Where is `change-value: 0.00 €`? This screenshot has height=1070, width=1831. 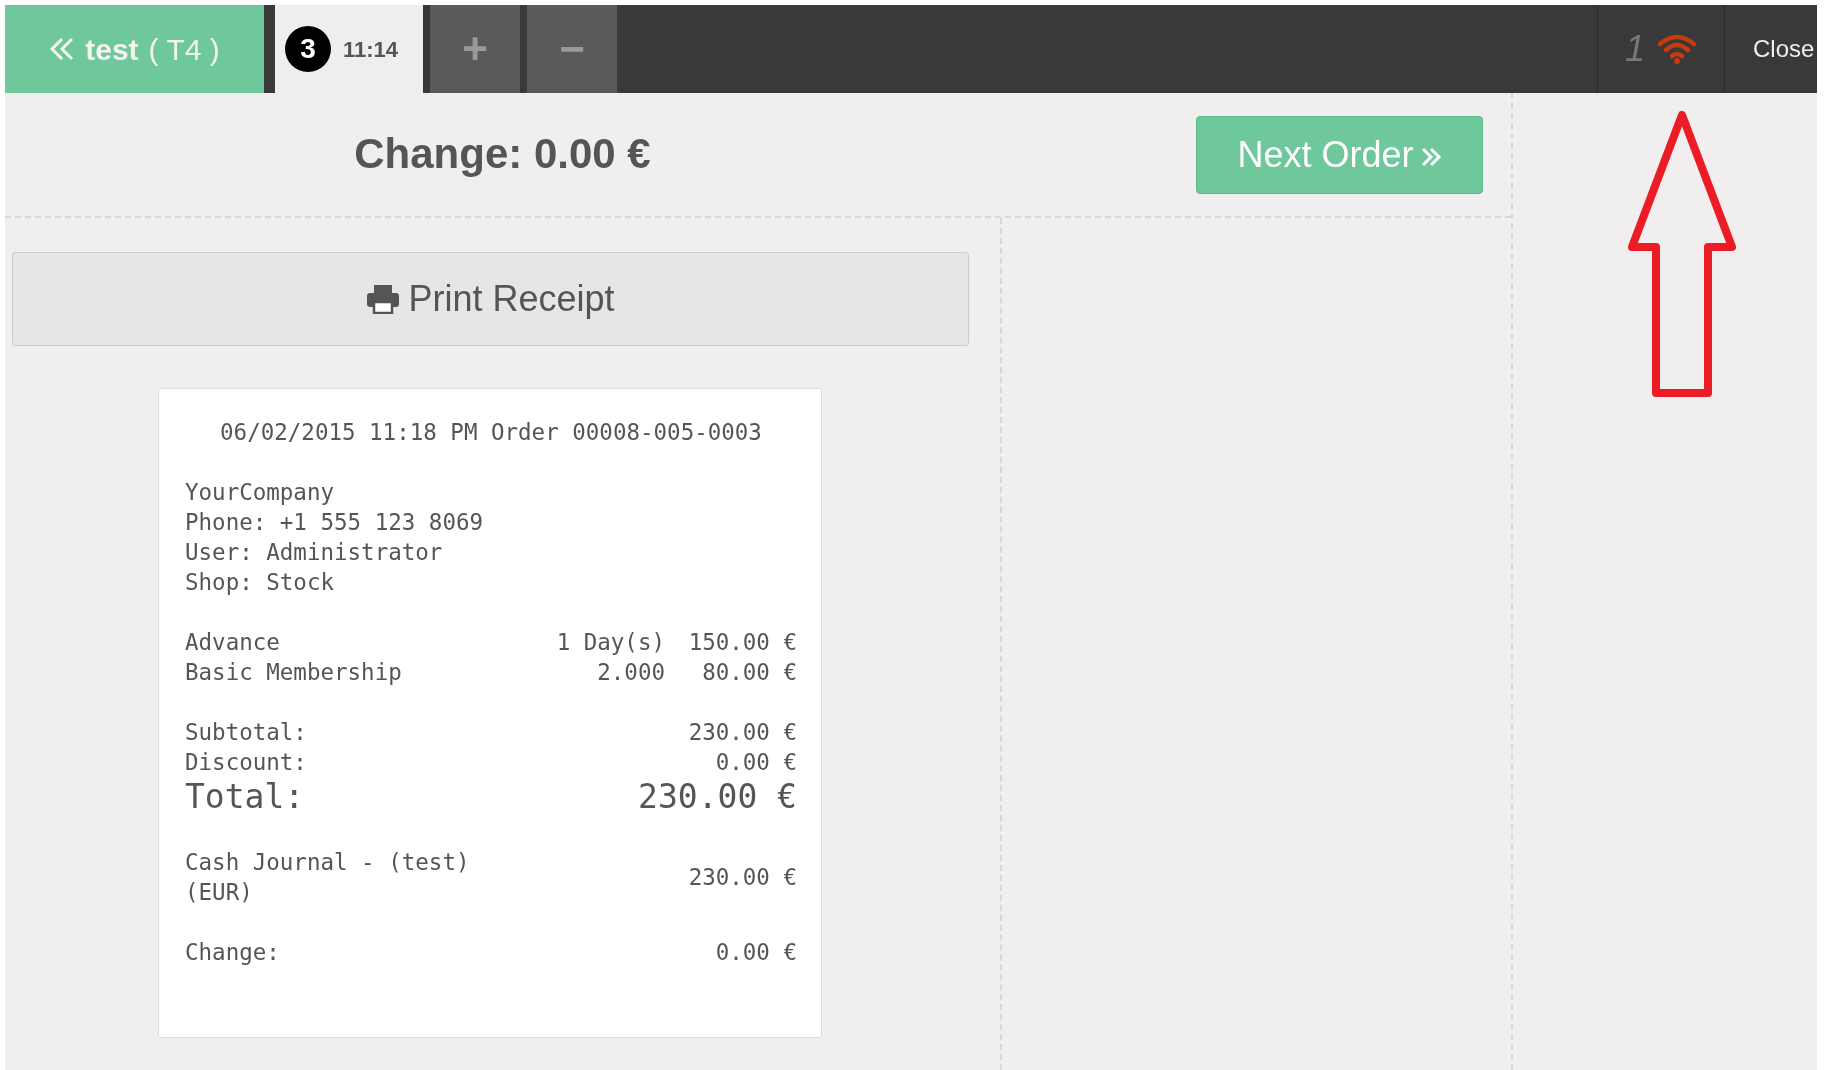 change-value: 0.00 € is located at coordinates (756, 952).